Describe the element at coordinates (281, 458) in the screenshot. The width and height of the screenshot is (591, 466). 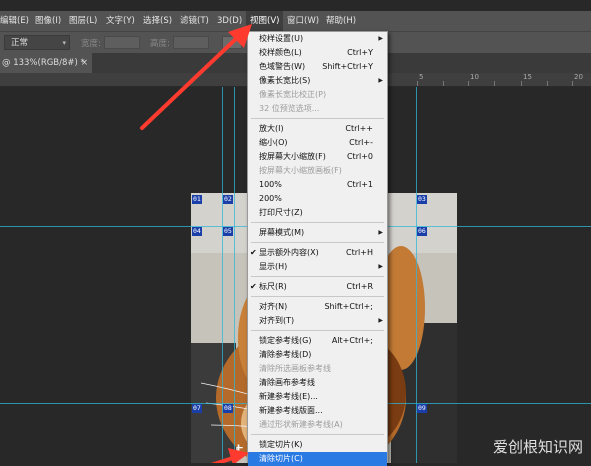
I see `view-menu-item-label: 清除切片(C)` at that location.